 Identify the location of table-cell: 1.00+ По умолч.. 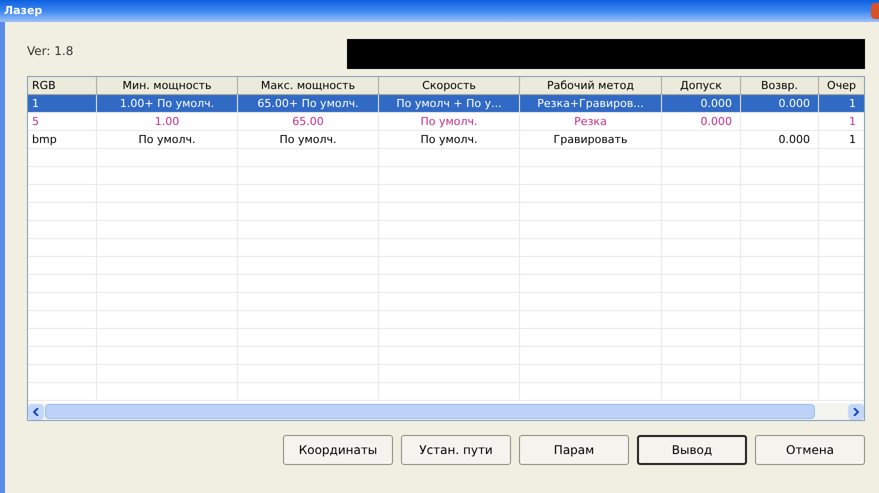
(167, 103).